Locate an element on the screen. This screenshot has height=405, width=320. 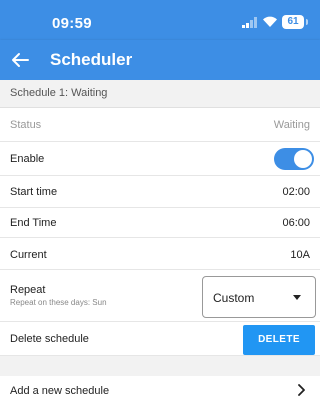
add-schedule-label: Add a new schedule is located at coordinates (60, 391).